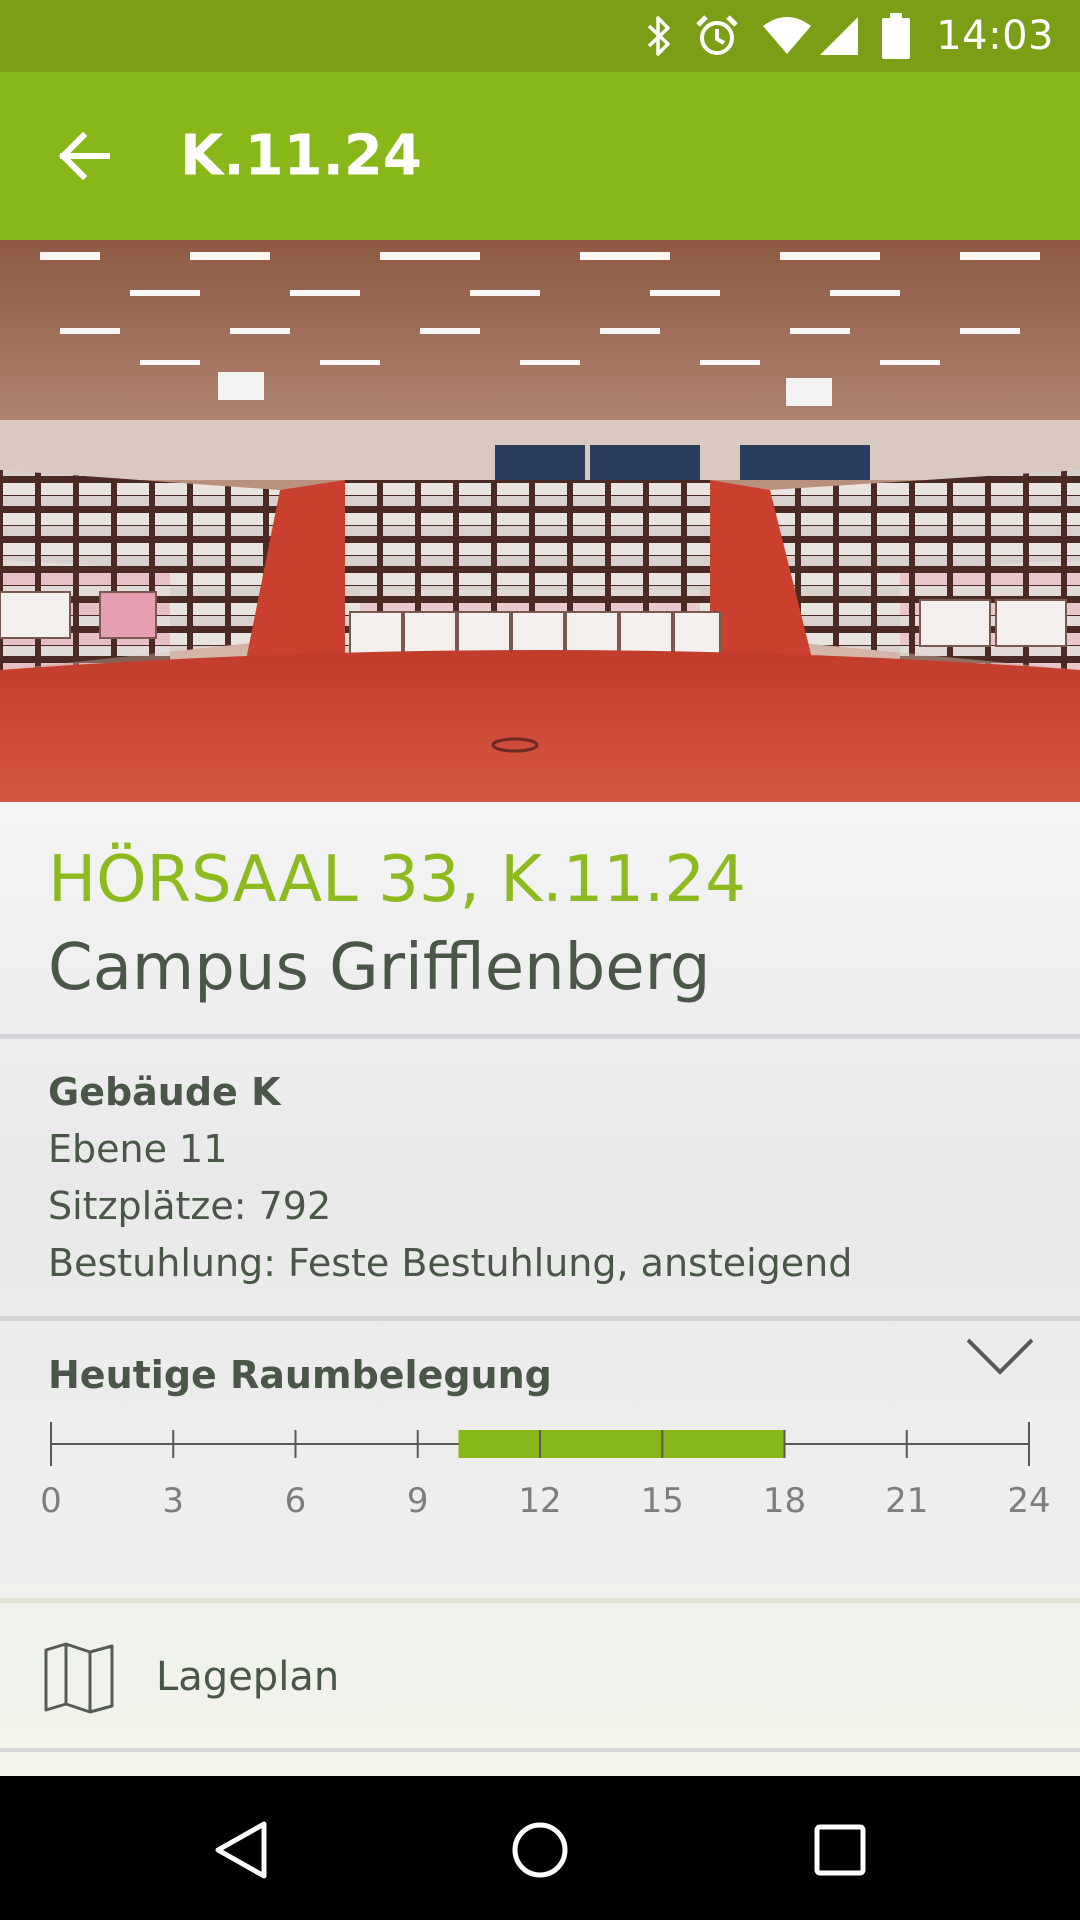  I want to click on wifi-icon, so click(787, 36).